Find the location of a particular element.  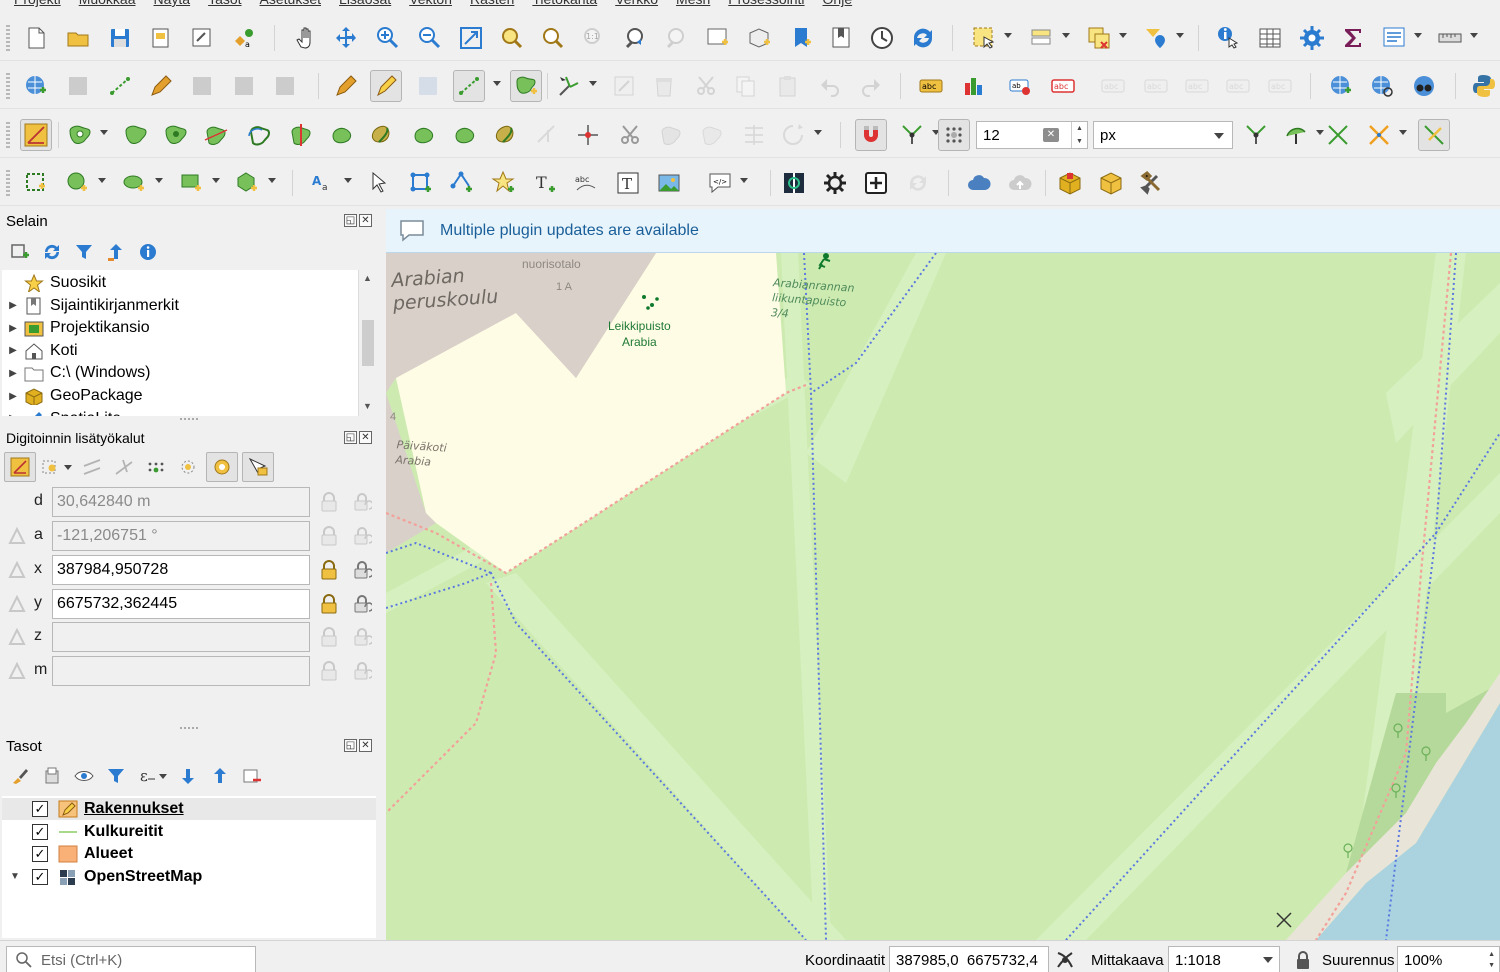

add-ring-icon is located at coordinates (80, 135).